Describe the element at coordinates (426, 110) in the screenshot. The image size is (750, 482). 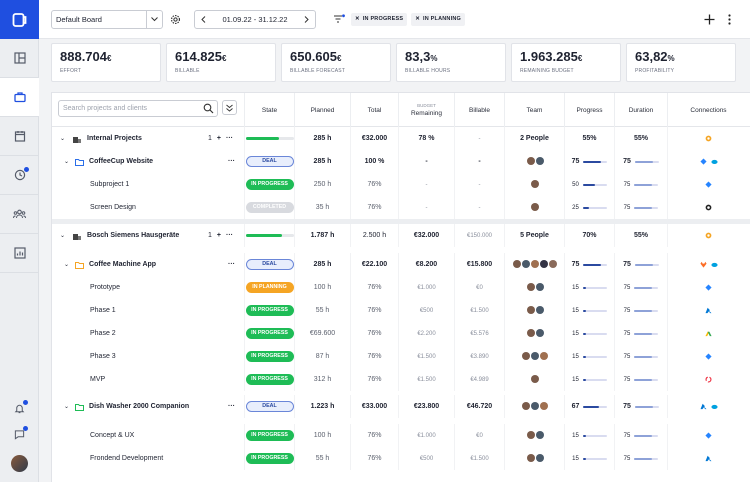
I see `column-header: BUDGET Remaining` at that location.